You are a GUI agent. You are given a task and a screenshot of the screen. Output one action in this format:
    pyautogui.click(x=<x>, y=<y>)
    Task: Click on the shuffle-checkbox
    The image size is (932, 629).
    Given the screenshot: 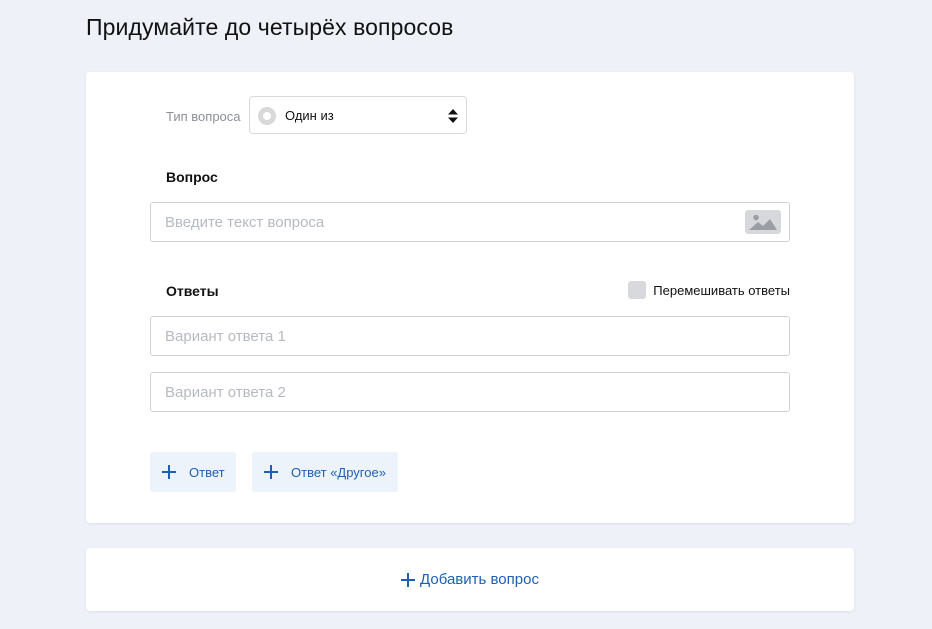 What is the action you would take?
    pyautogui.click(x=637, y=290)
    